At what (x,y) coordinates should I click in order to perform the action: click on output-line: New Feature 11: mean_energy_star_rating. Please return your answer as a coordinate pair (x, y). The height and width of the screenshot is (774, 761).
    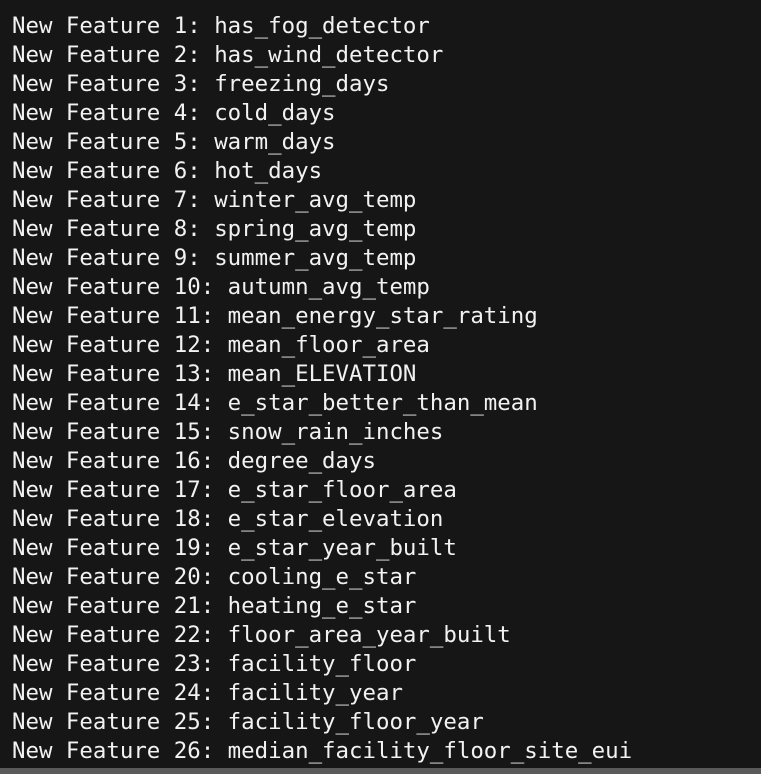
    Looking at the image, I should click on (275, 316).